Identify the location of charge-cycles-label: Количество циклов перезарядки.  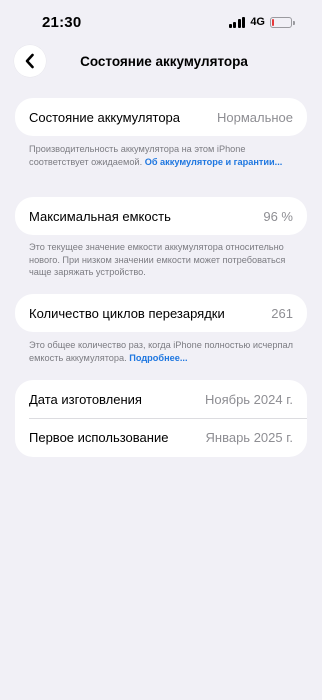
(127, 313).